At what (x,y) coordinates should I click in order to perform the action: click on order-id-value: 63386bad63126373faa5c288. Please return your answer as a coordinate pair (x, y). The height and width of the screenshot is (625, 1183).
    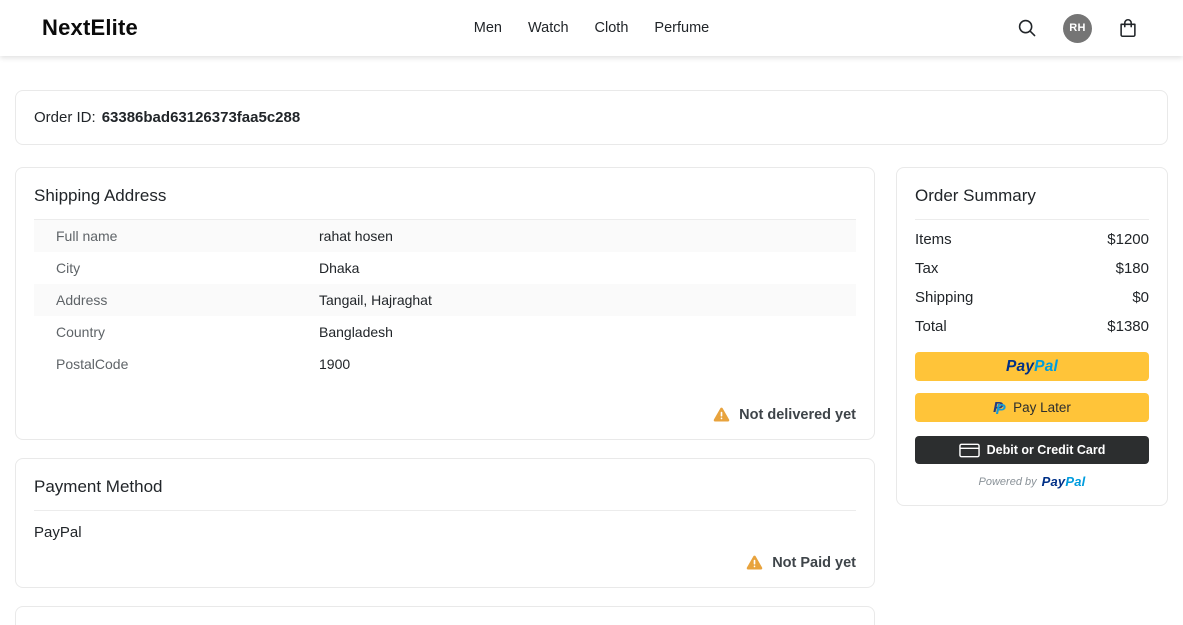
    Looking at the image, I should click on (201, 117).